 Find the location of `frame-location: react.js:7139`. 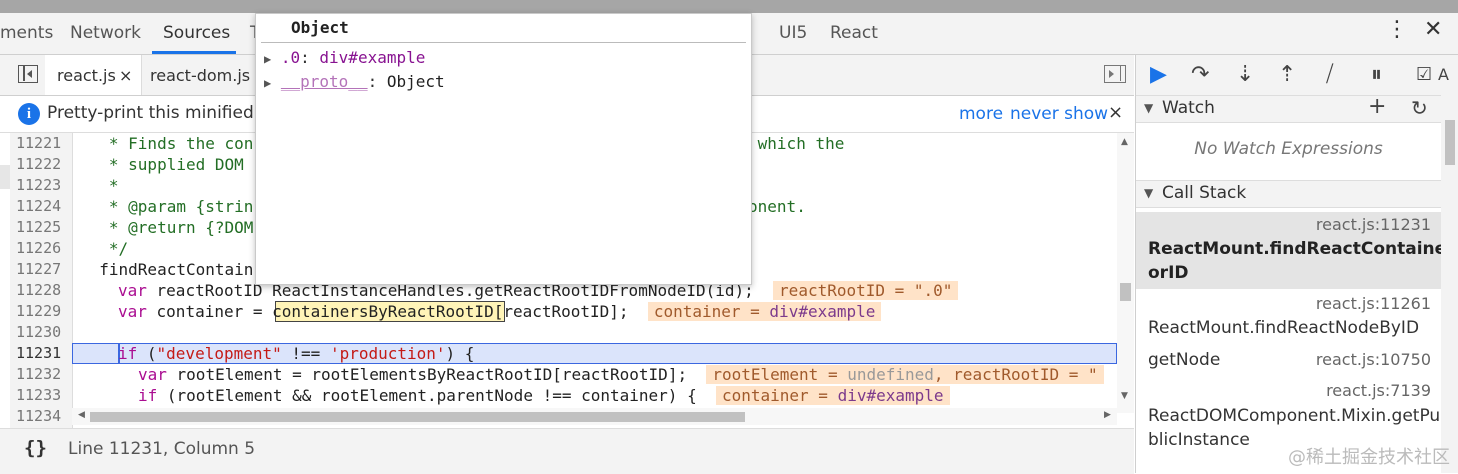

frame-location: react.js:7139 is located at coordinates (1378, 390).